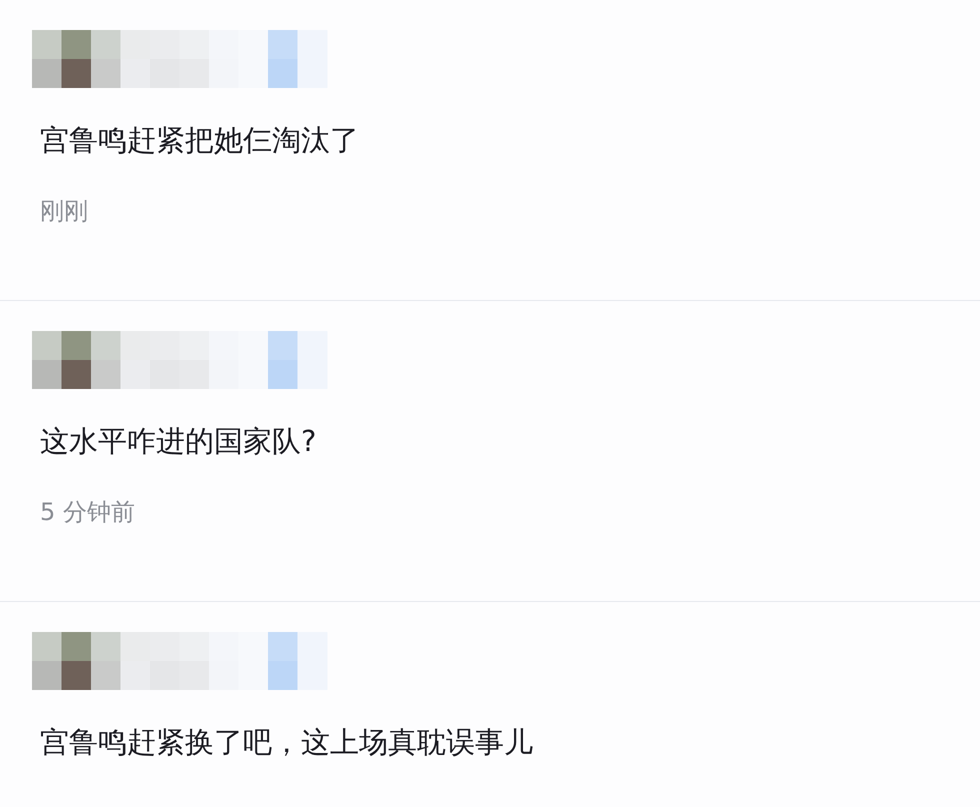 The image size is (980, 807). Describe the element at coordinates (88, 512) in the screenshot. I see `comment-time: 5 分钟前` at that location.